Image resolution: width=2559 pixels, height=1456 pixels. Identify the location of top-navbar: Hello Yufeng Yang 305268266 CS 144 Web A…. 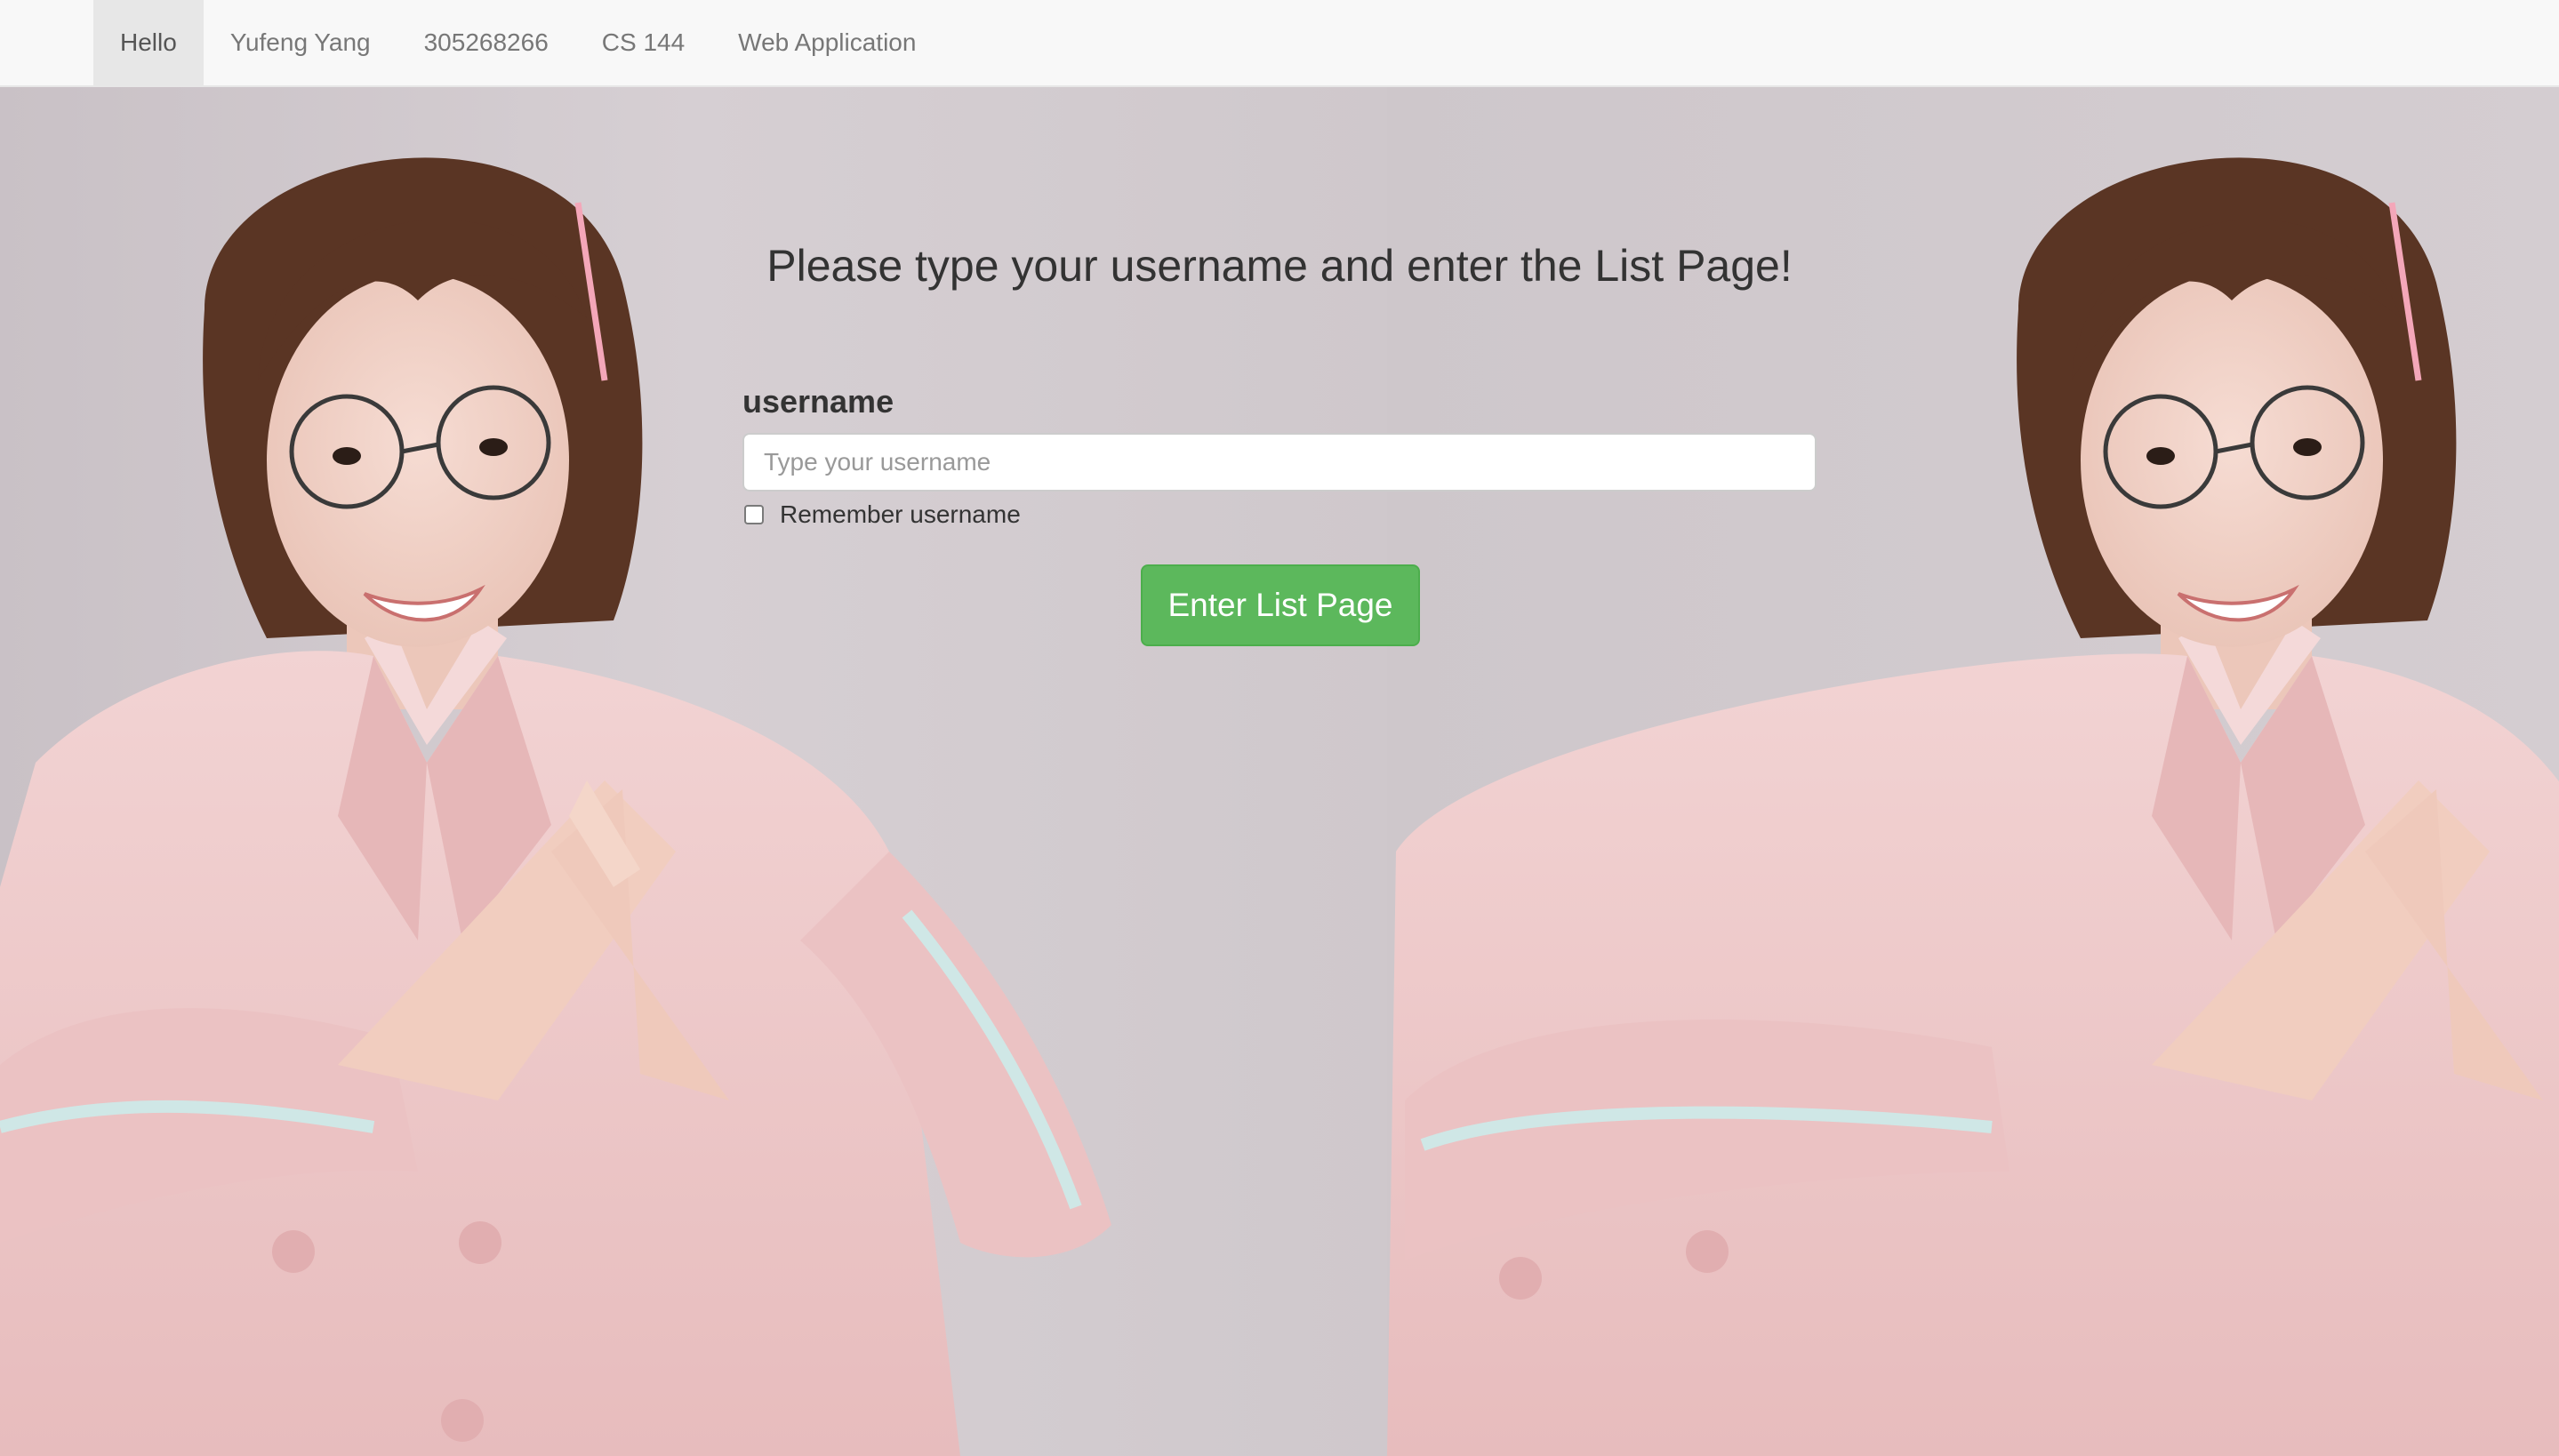
(1279, 43).